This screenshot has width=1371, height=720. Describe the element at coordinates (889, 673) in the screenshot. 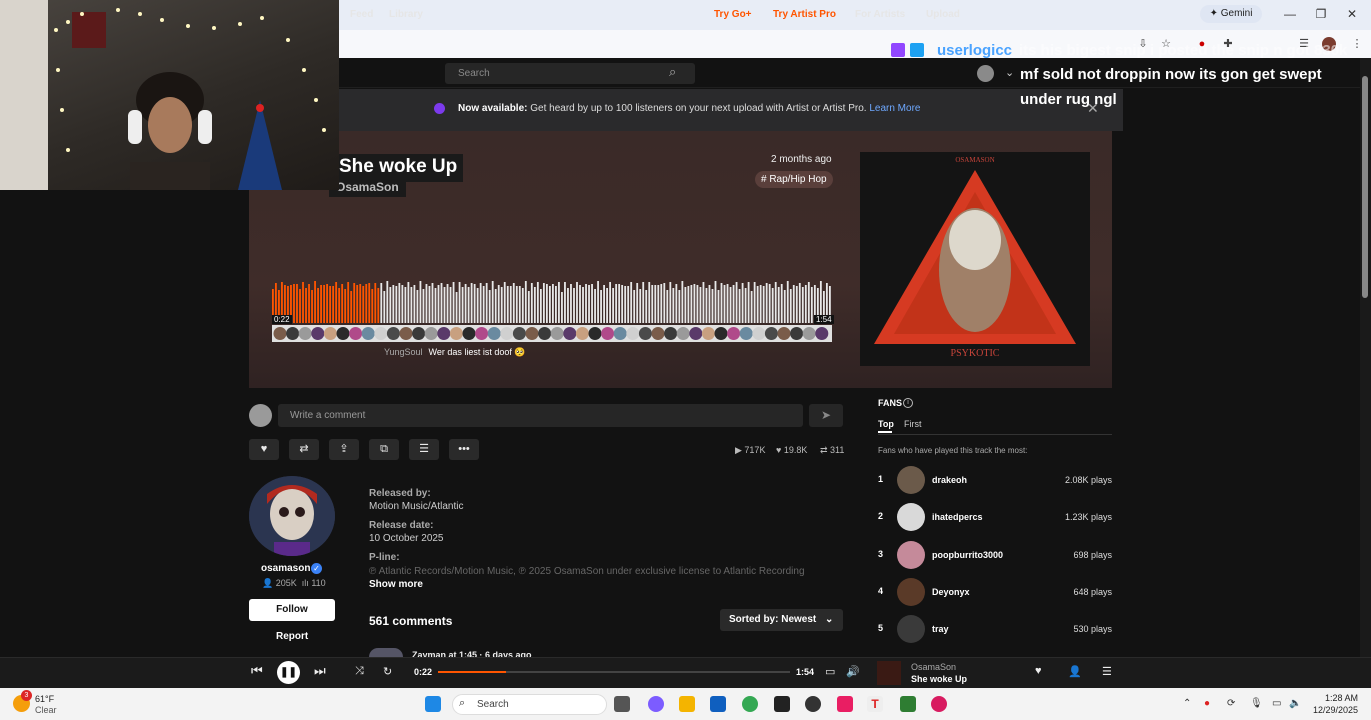

I see `now-playing-artwork` at that location.